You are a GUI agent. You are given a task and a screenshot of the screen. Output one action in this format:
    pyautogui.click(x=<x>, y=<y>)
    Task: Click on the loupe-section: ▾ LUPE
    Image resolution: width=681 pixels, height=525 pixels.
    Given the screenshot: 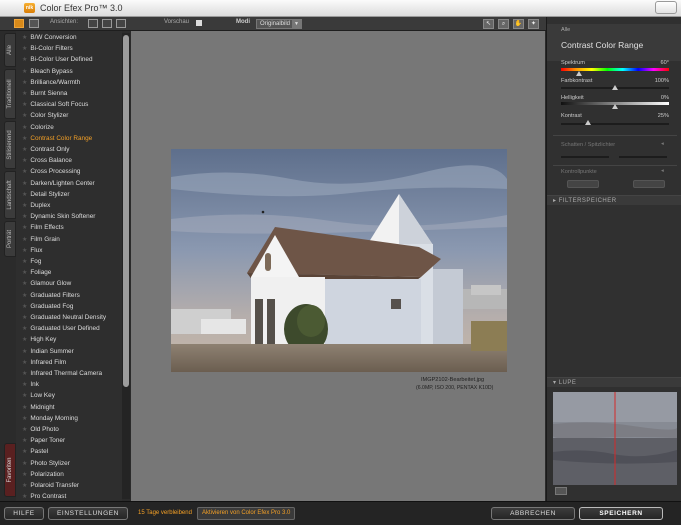 What is the action you would take?
    pyautogui.click(x=614, y=382)
    